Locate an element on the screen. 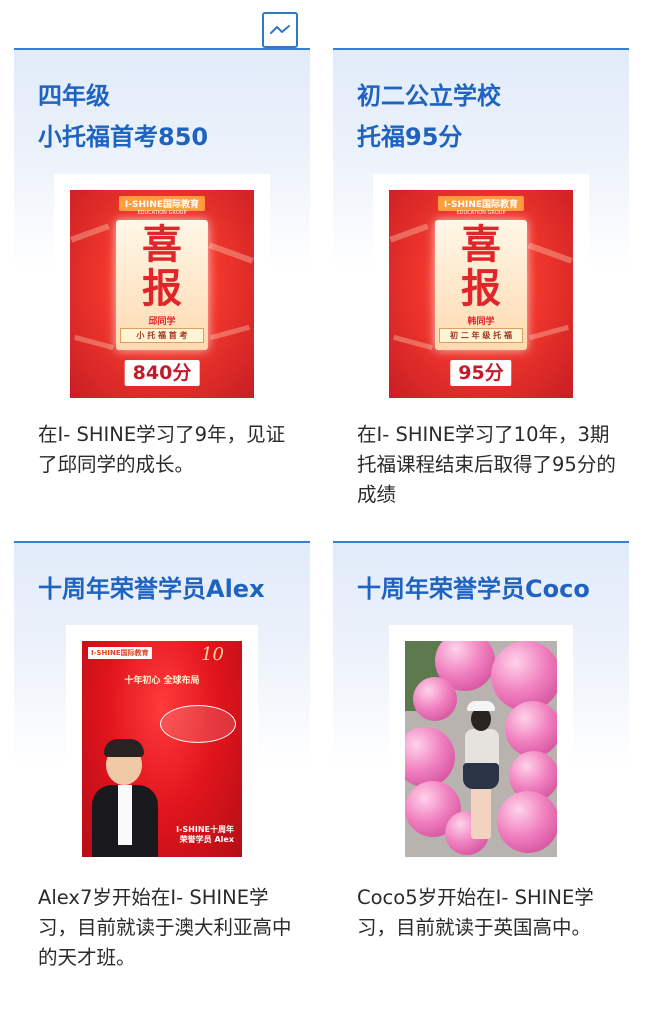 The width and height of the screenshot is (650, 1027). poster-caption-line1: I-SHINE十周年 is located at coordinates (205, 829).